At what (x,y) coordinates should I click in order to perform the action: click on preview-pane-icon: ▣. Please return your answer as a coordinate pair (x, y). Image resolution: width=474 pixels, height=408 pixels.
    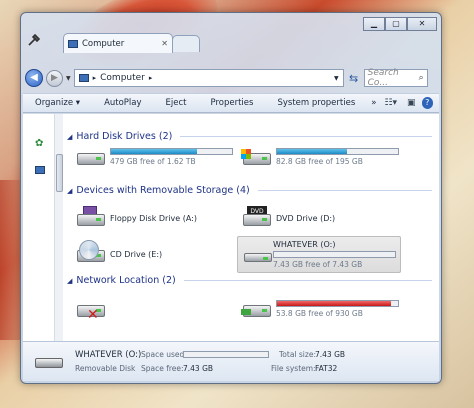
    Looking at the image, I should click on (411, 103).